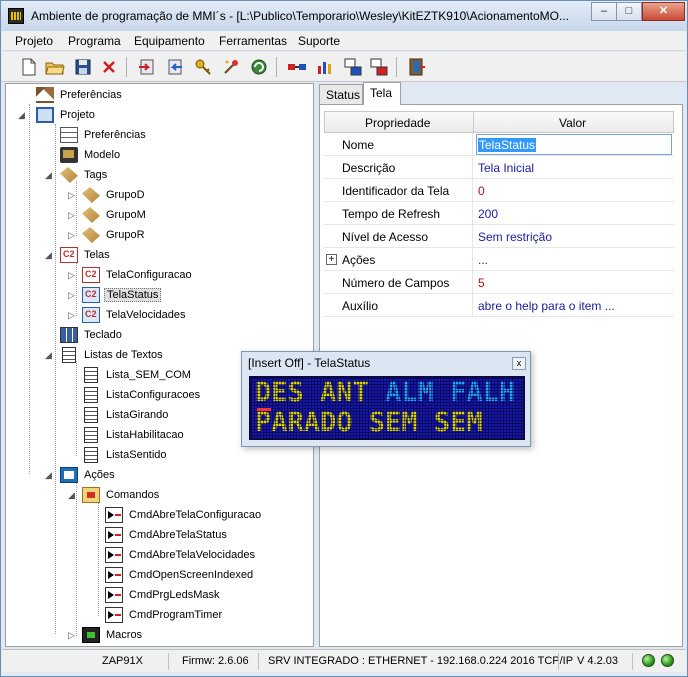 This screenshot has height=677, width=688. Describe the element at coordinates (276, 67) in the screenshot. I see `toolbar-separator` at that location.